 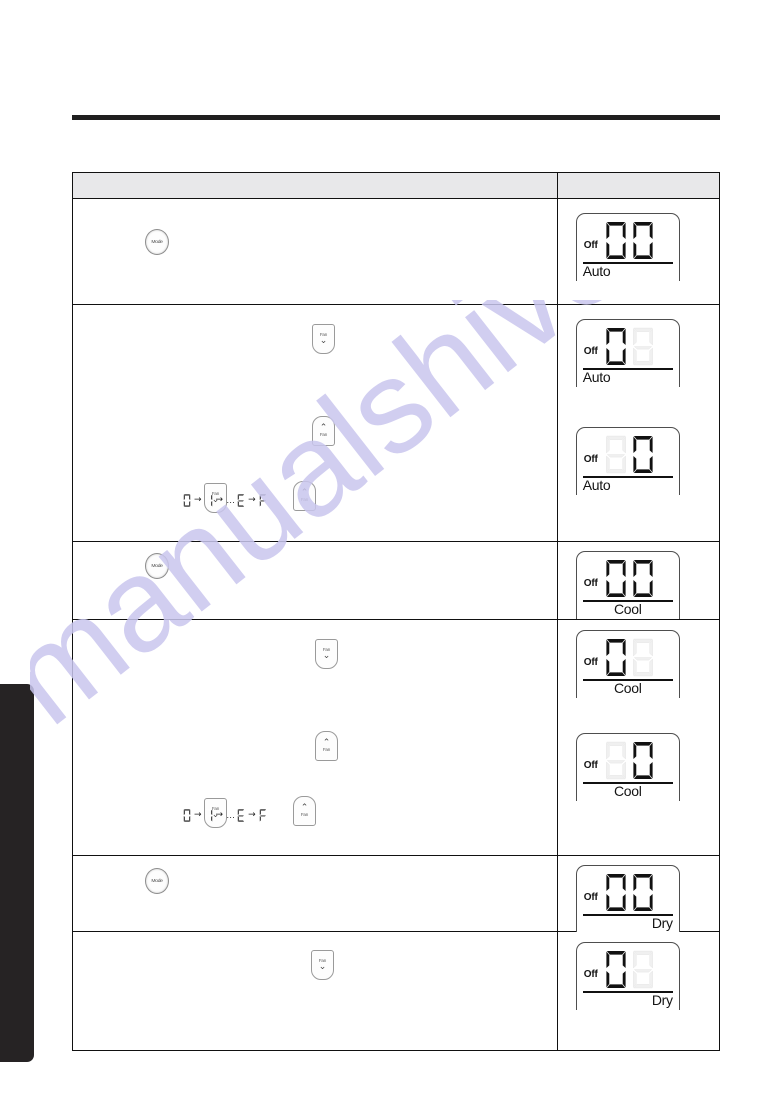 I want to click on display-cell: Off Cool Off Cool, so click(x=638, y=737).